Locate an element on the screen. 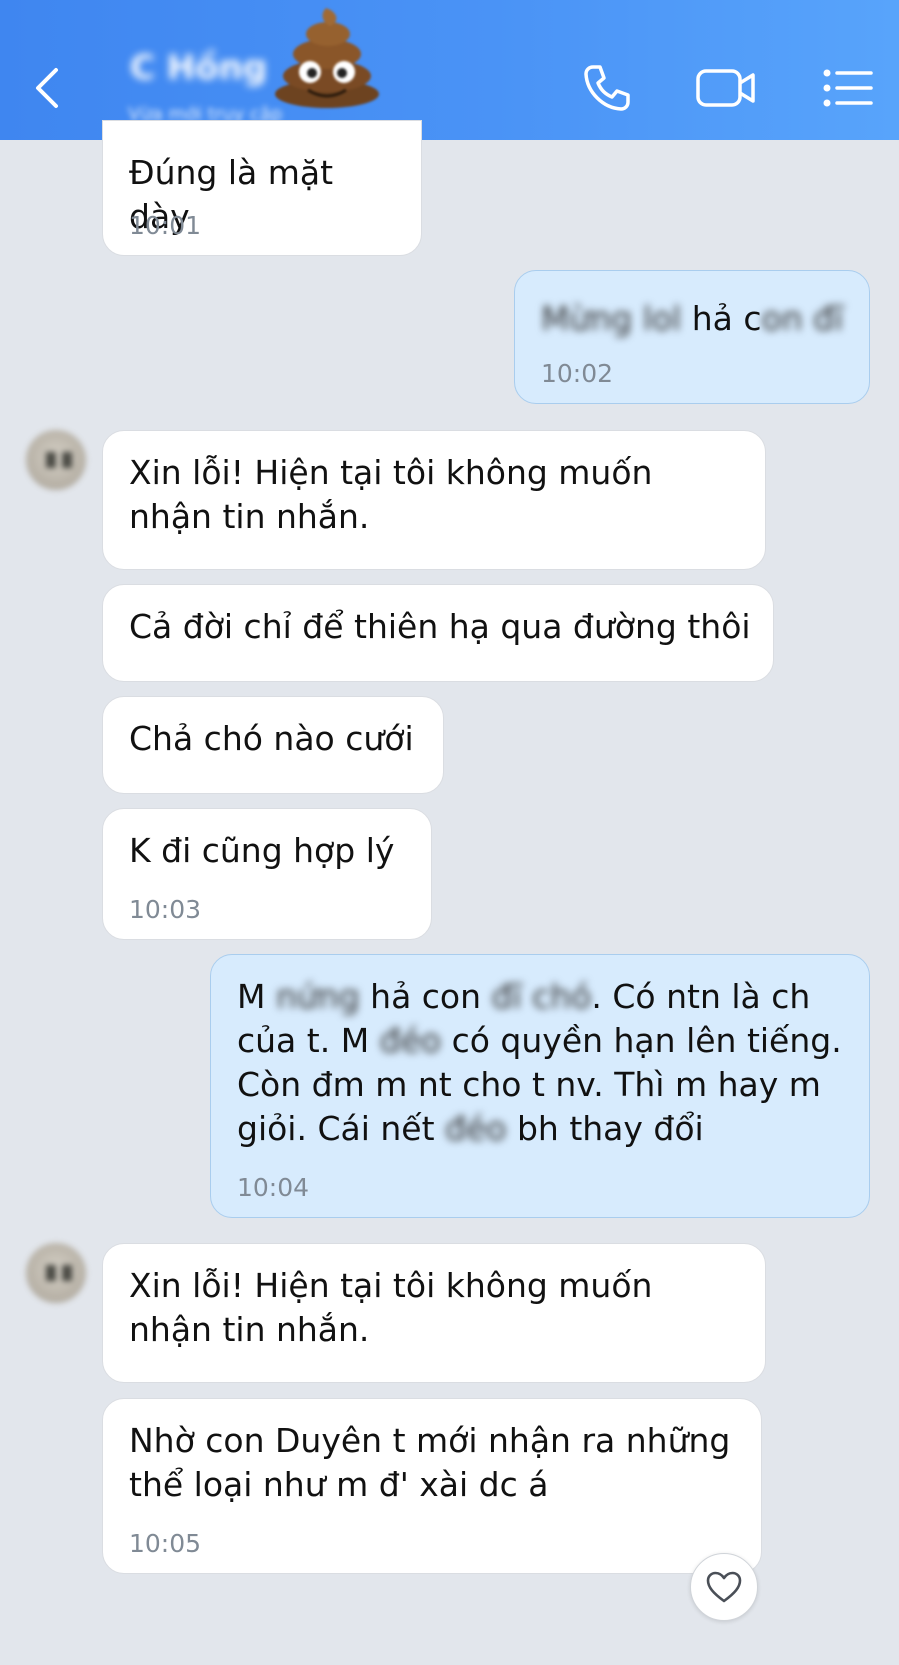  call-button is located at coordinates (607, 88).